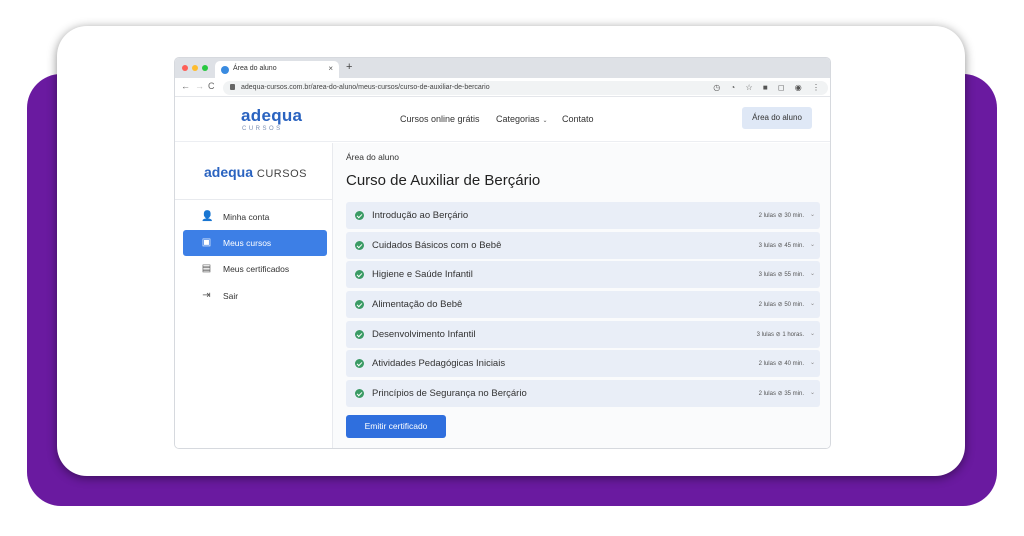 Image resolution: width=1024 pixels, height=536 pixels. I want to click on user-icon: 👤, so click(207, 216).